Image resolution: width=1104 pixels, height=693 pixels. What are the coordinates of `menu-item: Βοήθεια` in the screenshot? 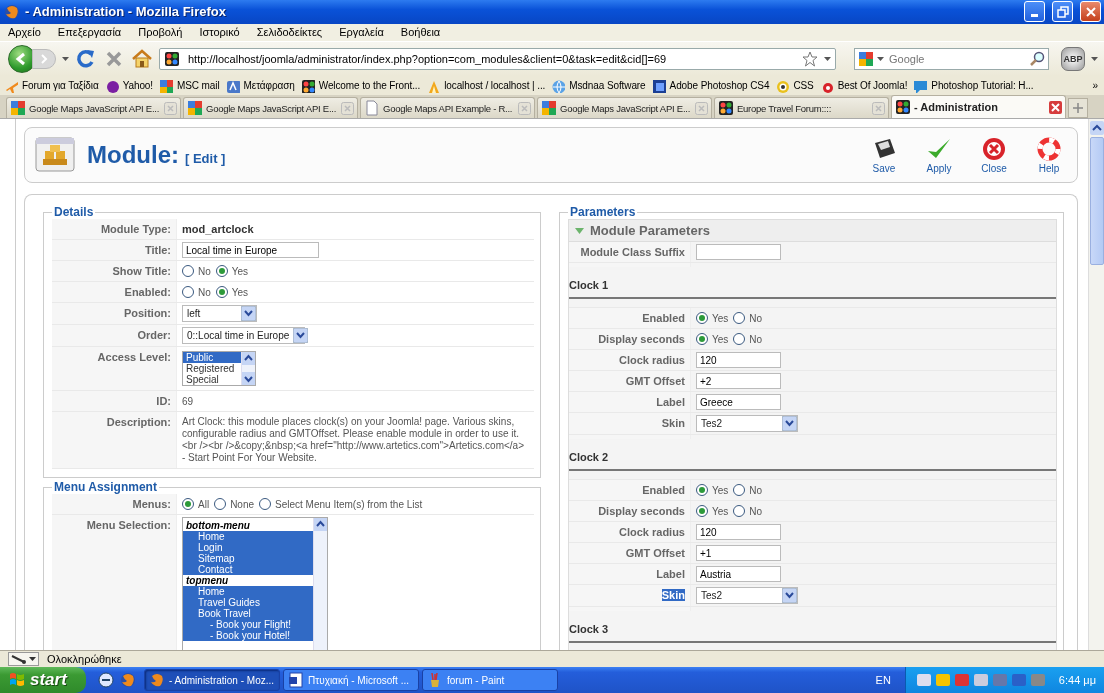 It's located at (420, 32).